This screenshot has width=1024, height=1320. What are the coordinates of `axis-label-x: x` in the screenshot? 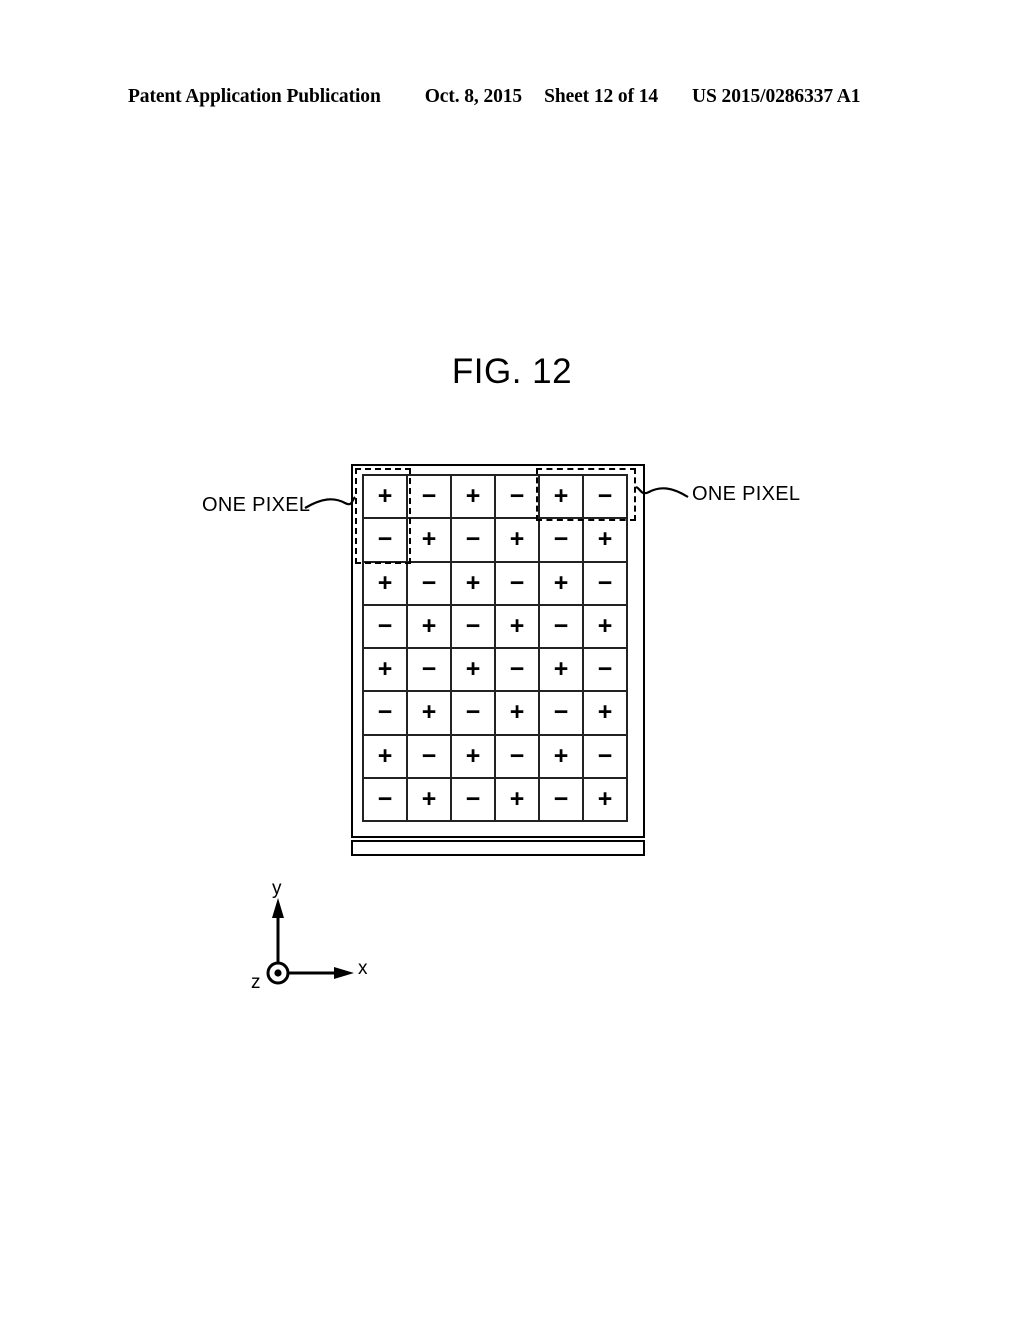 It's located at (363, 968).